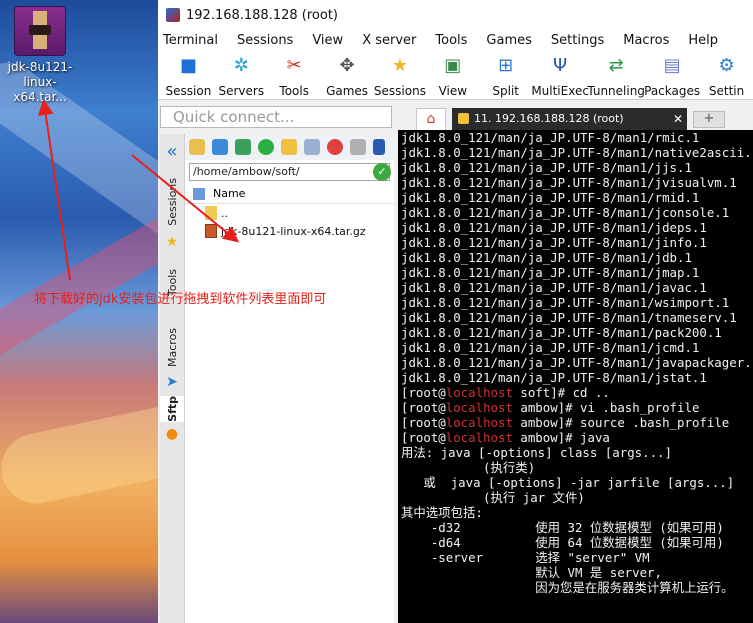 This screenshot has width=753, height=623. I want to click on toolbar-settings-button: ⚙ Settin, so click(726, 74).